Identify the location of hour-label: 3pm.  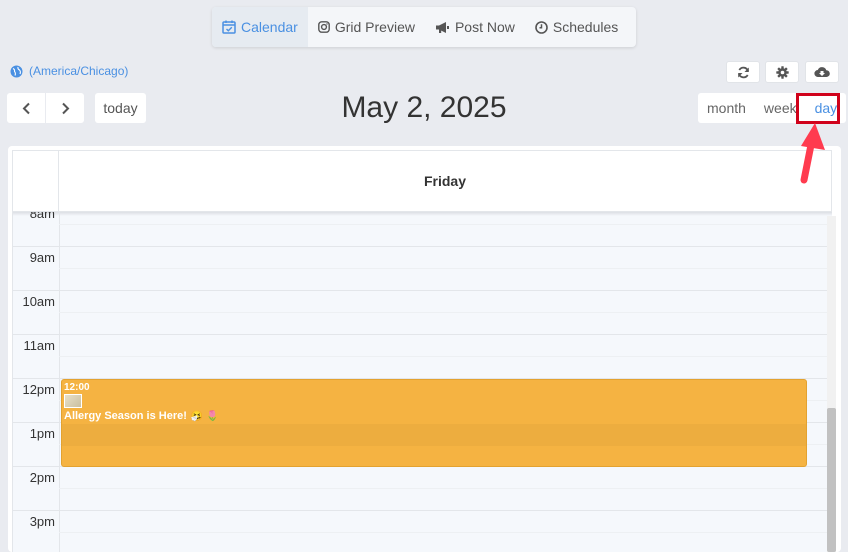
(42, 521).